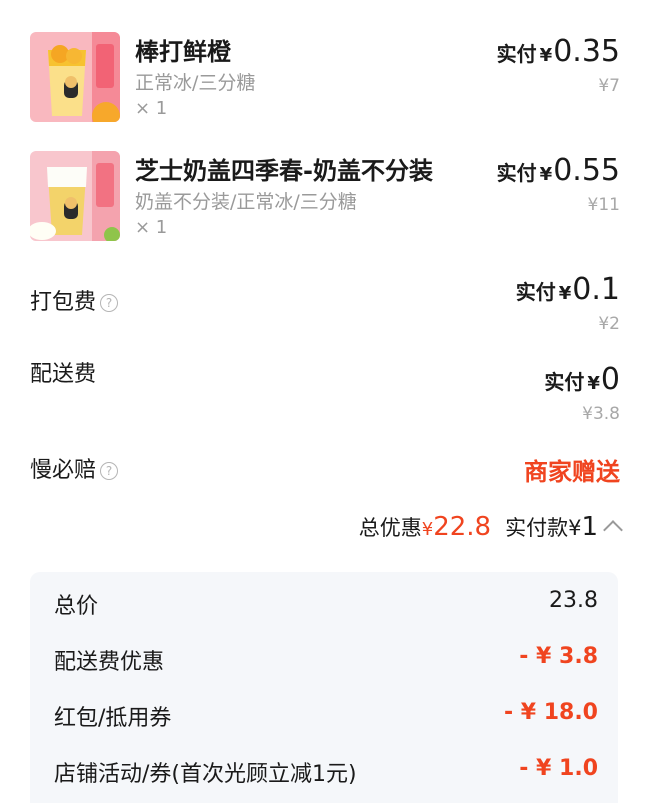 Image resolution: width=648 pixels, height=803 pixels. What do you see at coordinates (537, 528) in the screenshot?
I see `actual-payment-label: 实付款` at bounding box center [537, 528].